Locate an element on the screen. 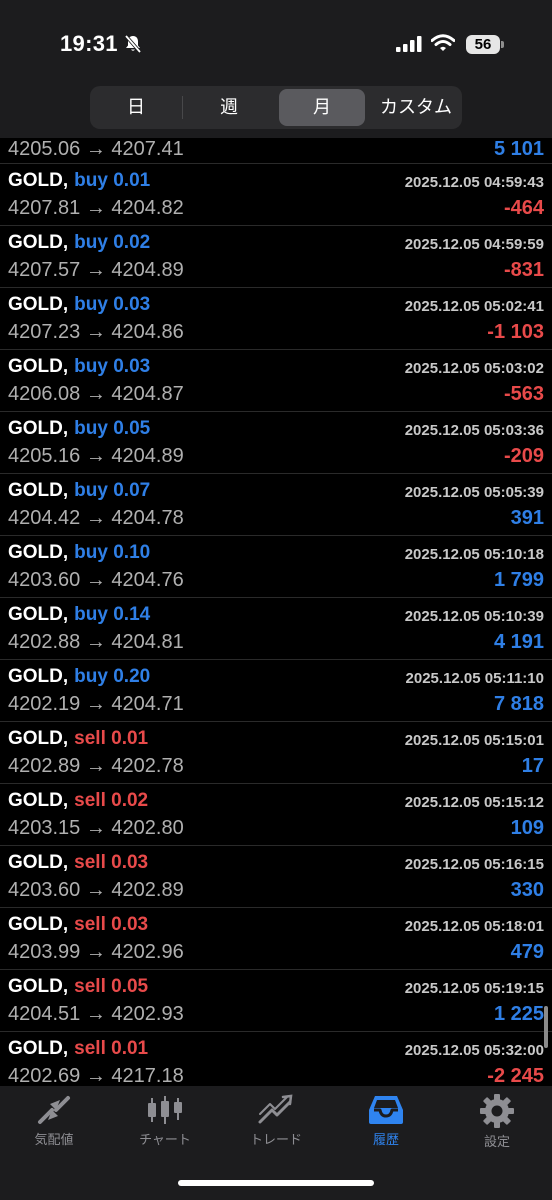  deal-time: 2025.12.05 05:18:01 is located at coordinates (474, 926).